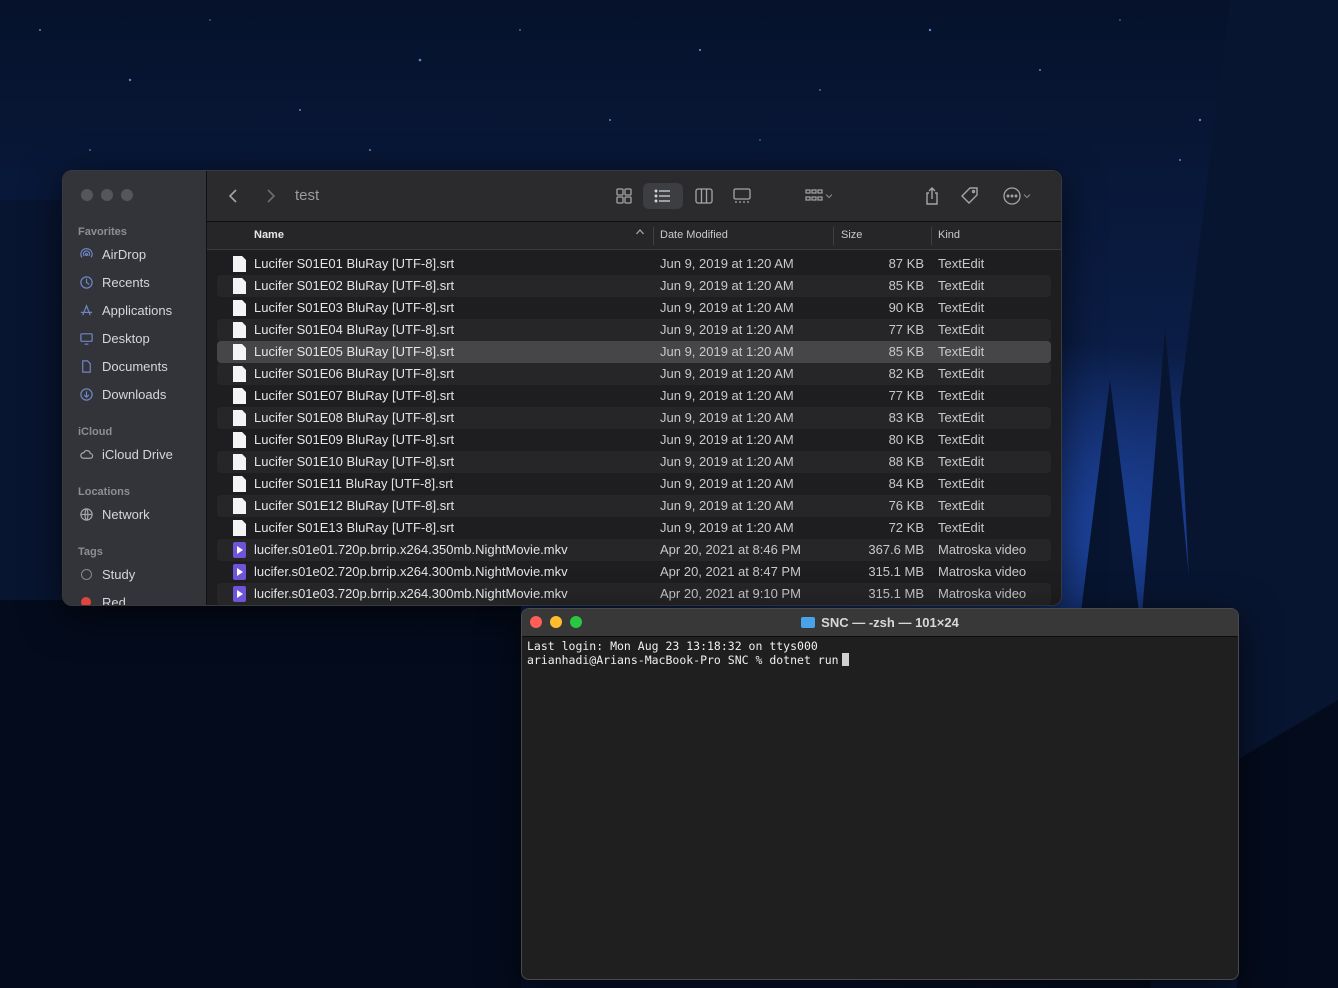 This screenshot has width=1338, height=988. Describe the element at coordinates (86, 338) in the screenshot. I see `desktop-icon` at that location.